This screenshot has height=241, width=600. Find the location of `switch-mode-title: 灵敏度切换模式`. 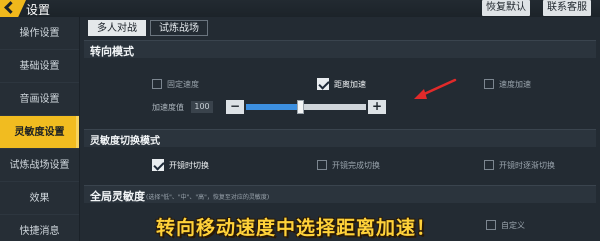

switch-mode-title: 灵敏度切换模式 is located at coordinates (125, 141).